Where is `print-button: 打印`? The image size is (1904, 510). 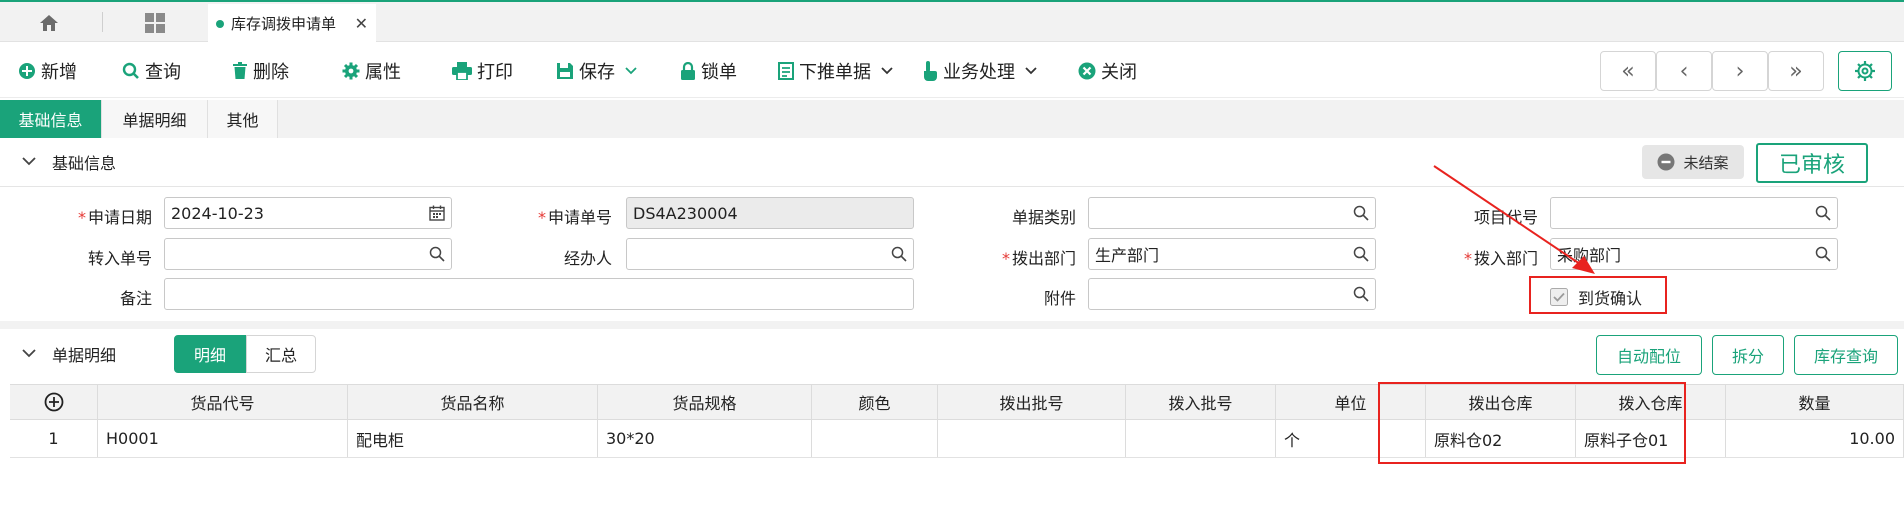
print-button: 打印 is located at coordinates (482, 71).